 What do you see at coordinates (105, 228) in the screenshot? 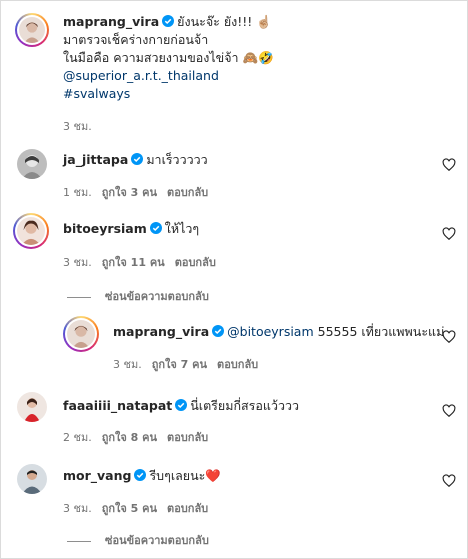
I see `comment-username: bitoeyrsiam` at bounding box center [105, 228].